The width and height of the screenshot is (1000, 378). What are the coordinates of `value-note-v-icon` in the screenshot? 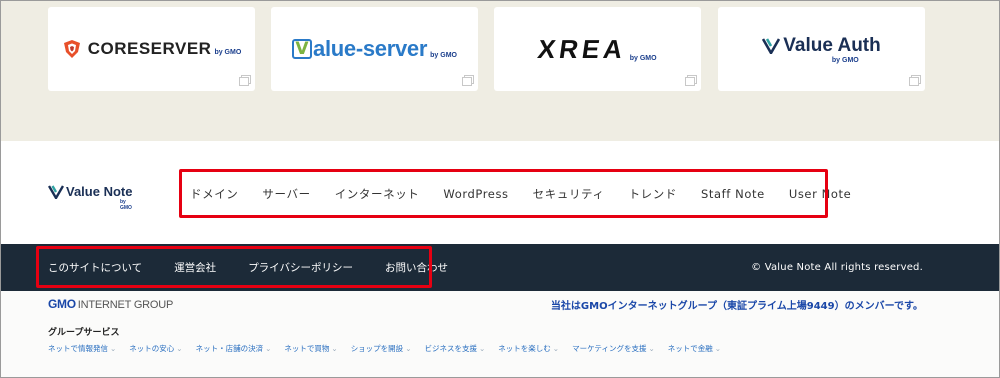 It's located at (56, 191).